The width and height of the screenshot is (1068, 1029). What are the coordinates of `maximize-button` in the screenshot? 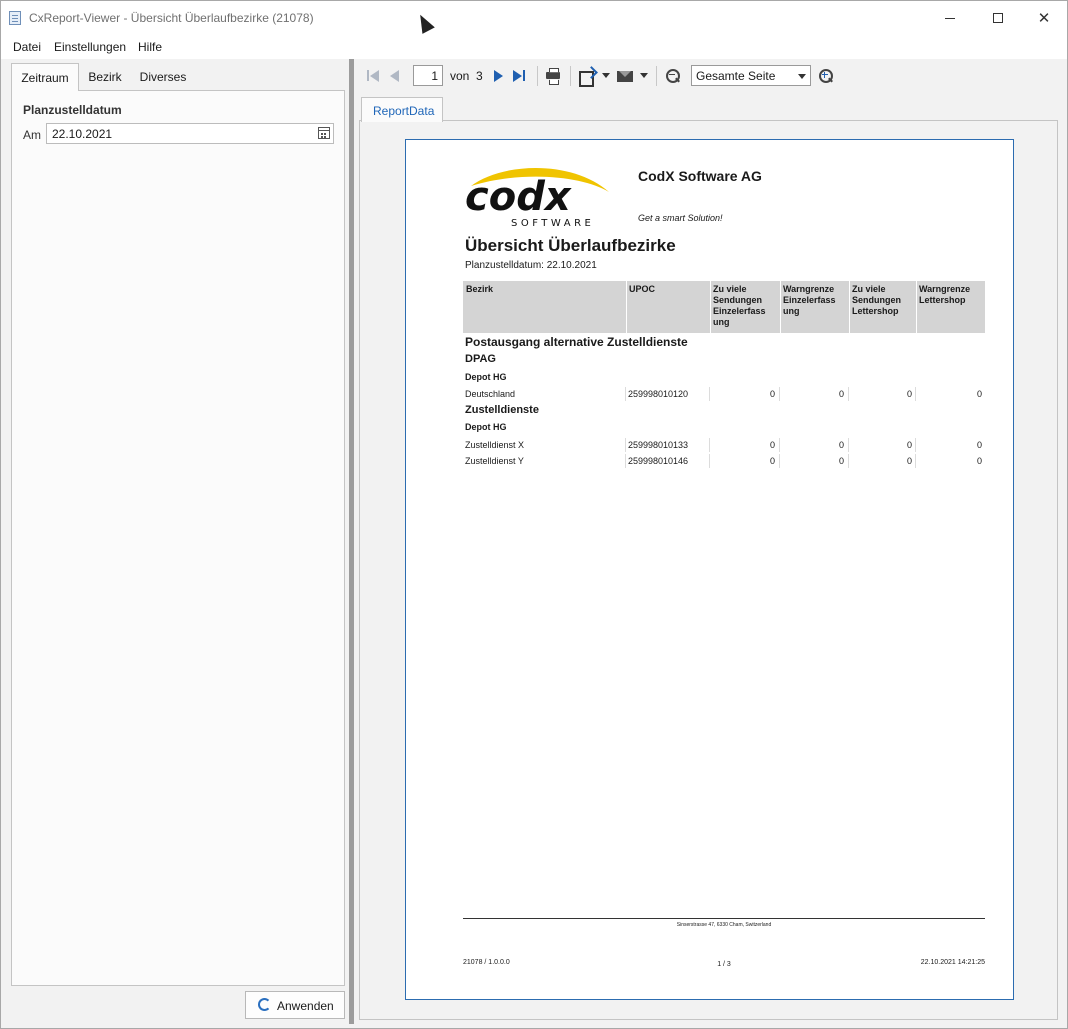 It's located at (998, 18).